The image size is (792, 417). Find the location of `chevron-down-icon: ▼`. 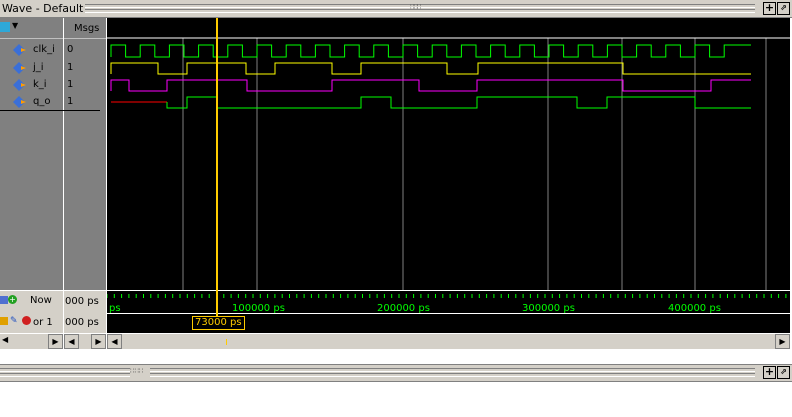

chevron-down-icon: ▼ is located at coordinates (15, 25).